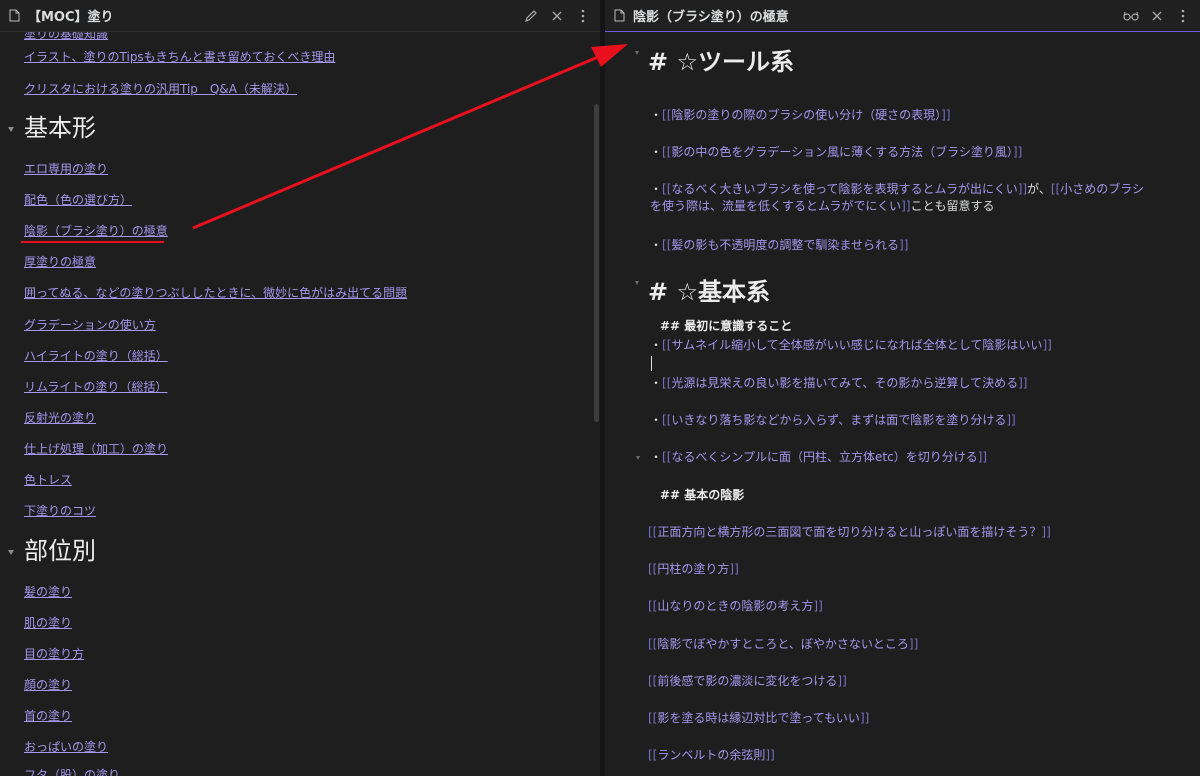 The height and width of the screenshot is (776, 1200). Describe the element at coordinates (54, 654) in the screenshot. I see `note-link: 目の塗り方` at that location.